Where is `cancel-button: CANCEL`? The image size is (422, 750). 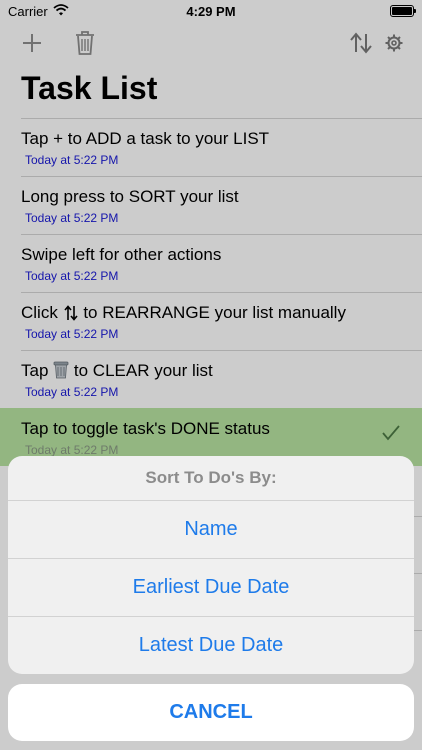
cancel-button: CANCEL is located at coordinates (211, 712).